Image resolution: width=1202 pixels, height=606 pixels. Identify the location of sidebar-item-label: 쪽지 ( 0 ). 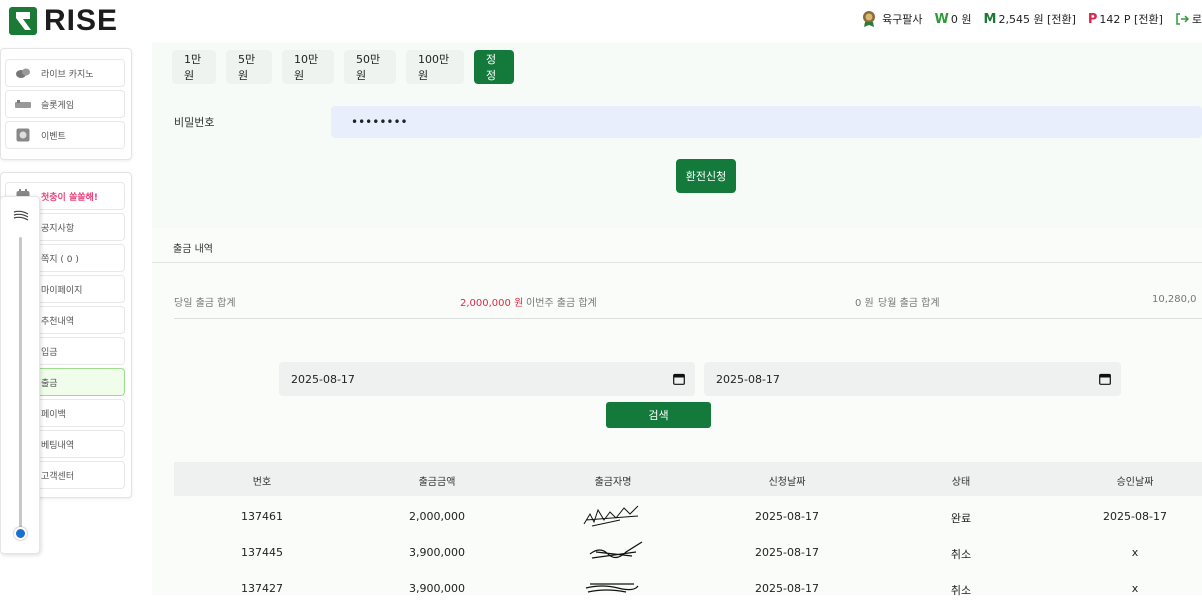
(60, 259).